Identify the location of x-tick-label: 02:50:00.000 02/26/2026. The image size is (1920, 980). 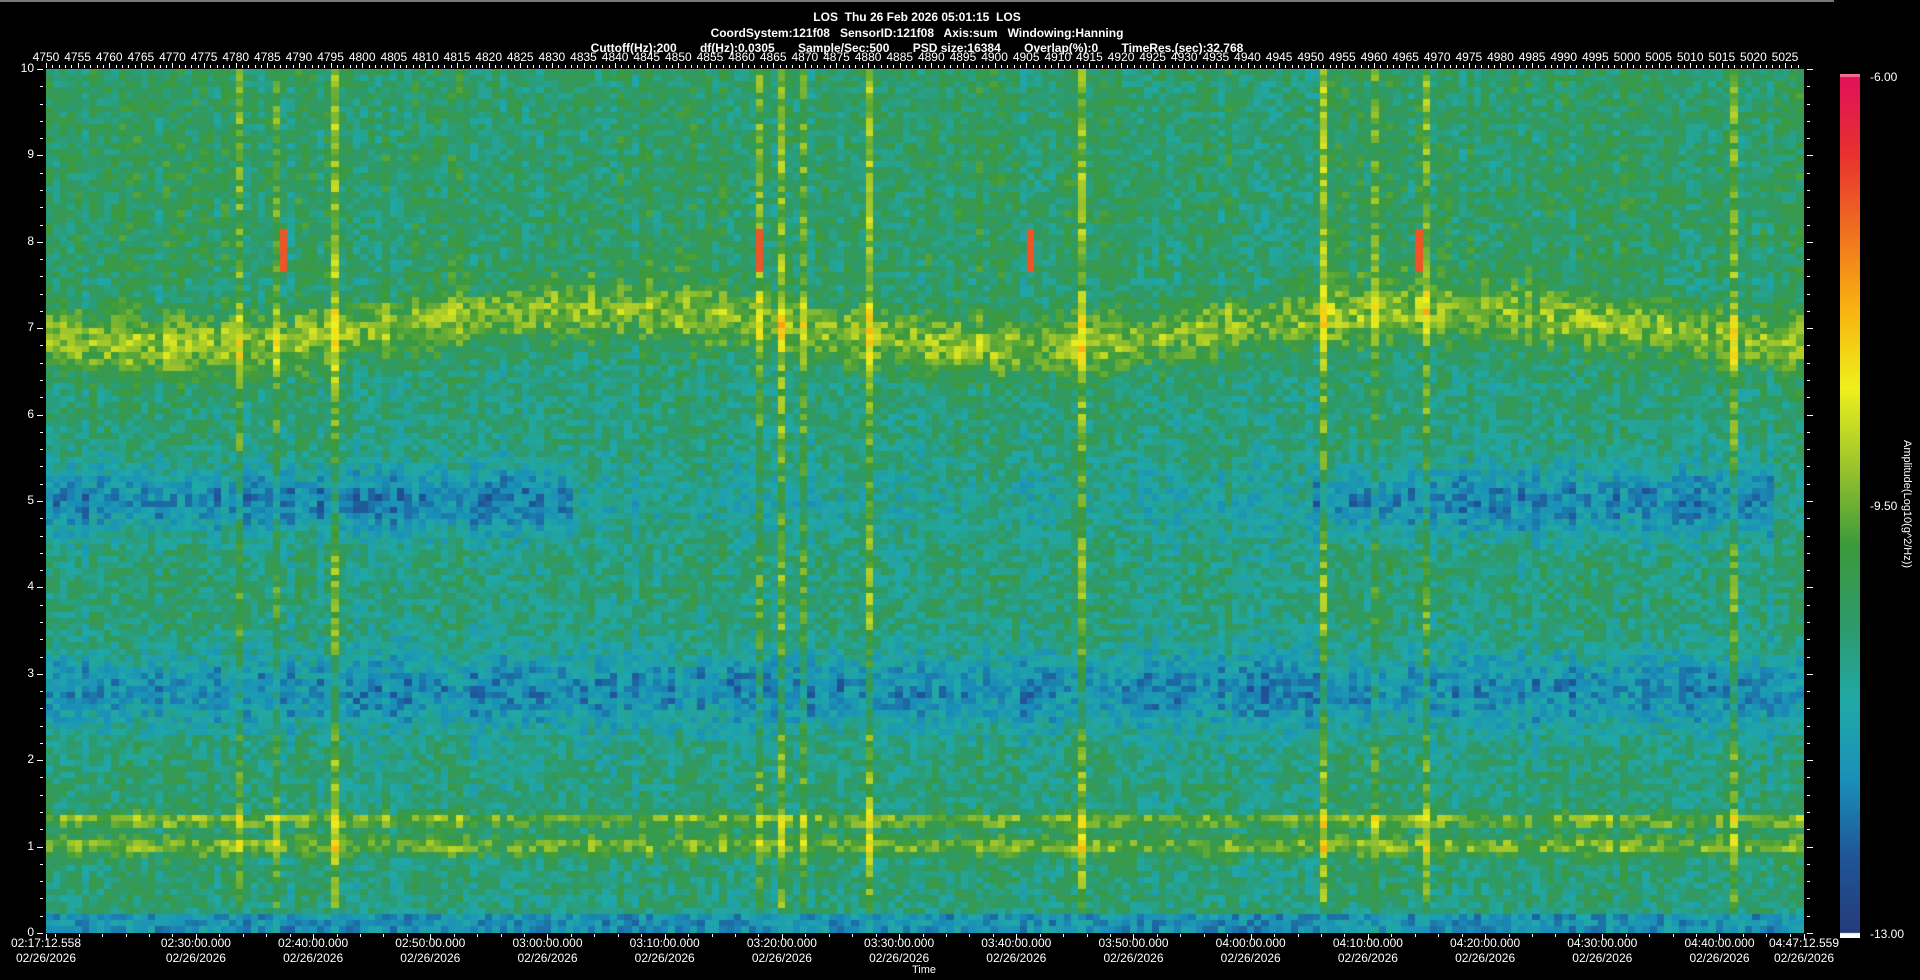
(430, 951).